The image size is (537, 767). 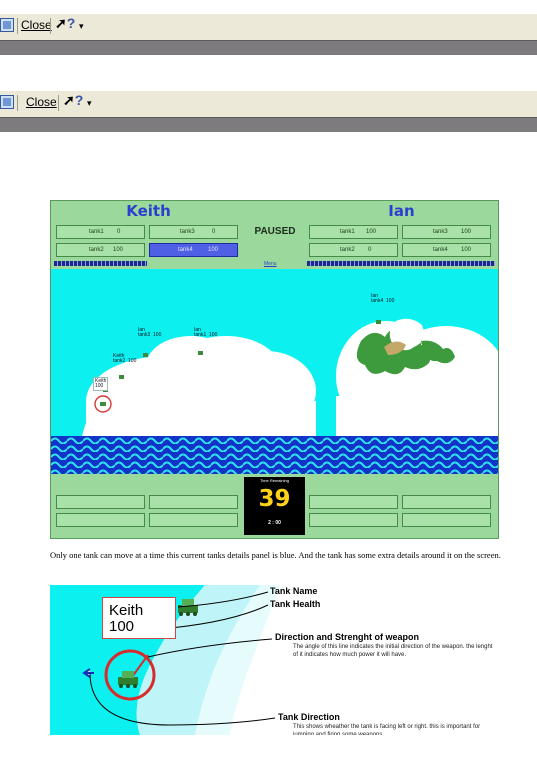 What do you see at coordinates (295, 604) in the screenshot?
I see `tank-health-label: Tank Health` at bounding box center [295, 604].